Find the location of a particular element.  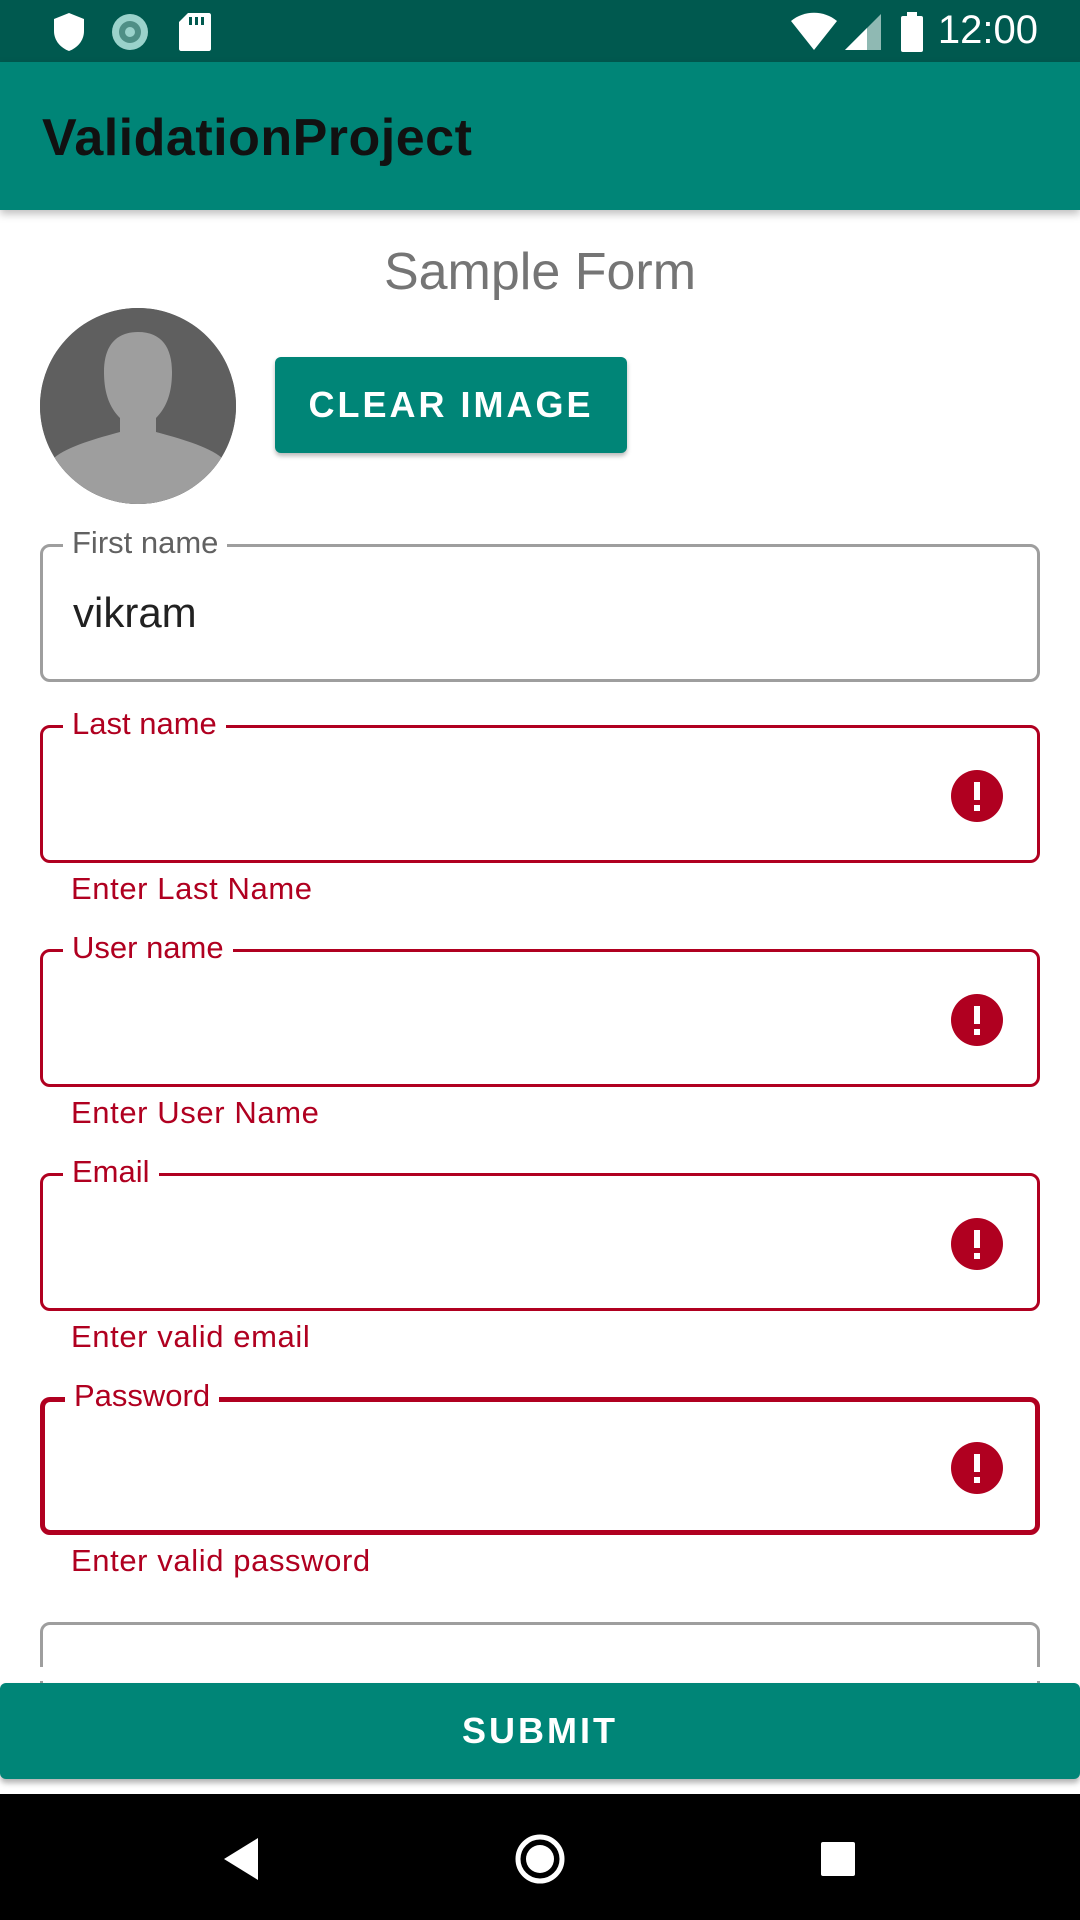

battery-icon is located at coordinates (912, 32).